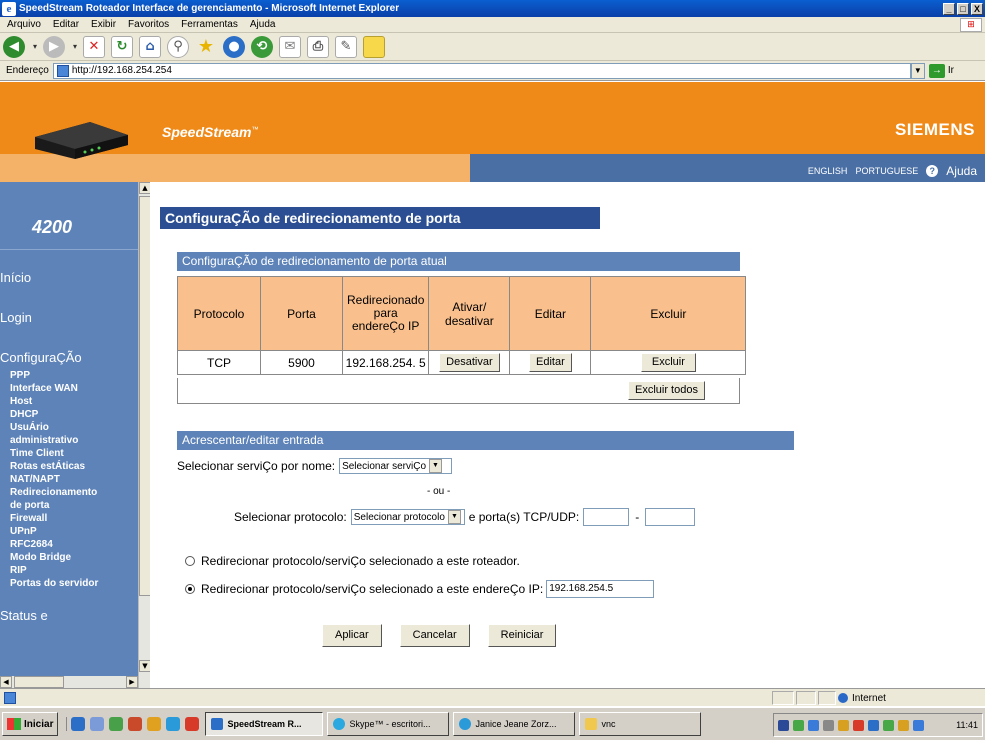  Describe the element at coordinates (94, 46) in the screenshot. I see `stop-icon: ✕` at that location.